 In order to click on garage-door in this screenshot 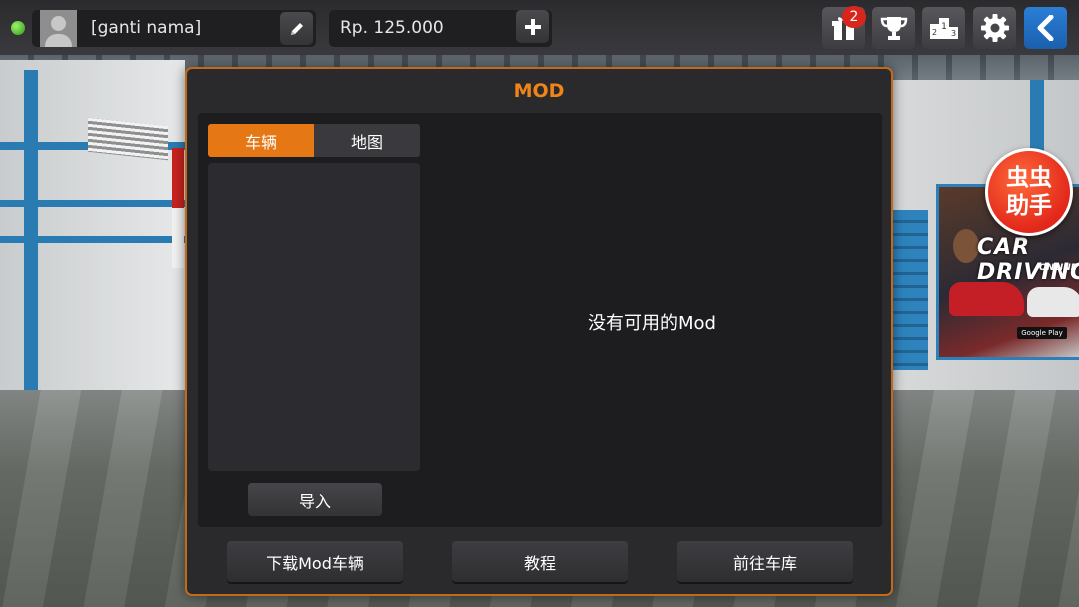, I will do `click(910, 290)`.